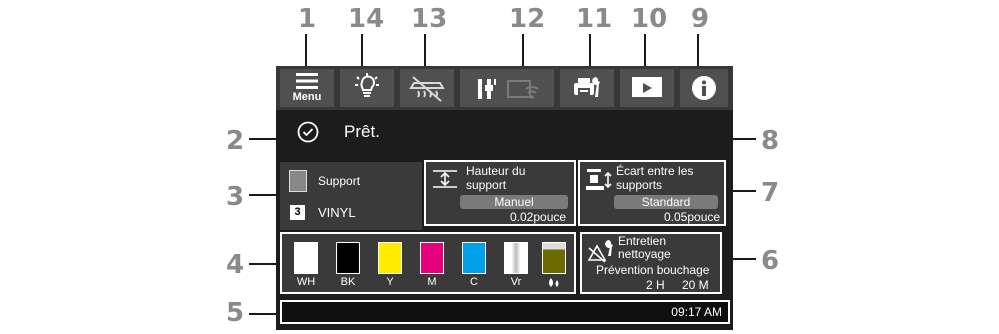 Image resolution: width=999 pixels, height=334 pixels. I want to click on ink-label-wh: WH, so click(306, 282).